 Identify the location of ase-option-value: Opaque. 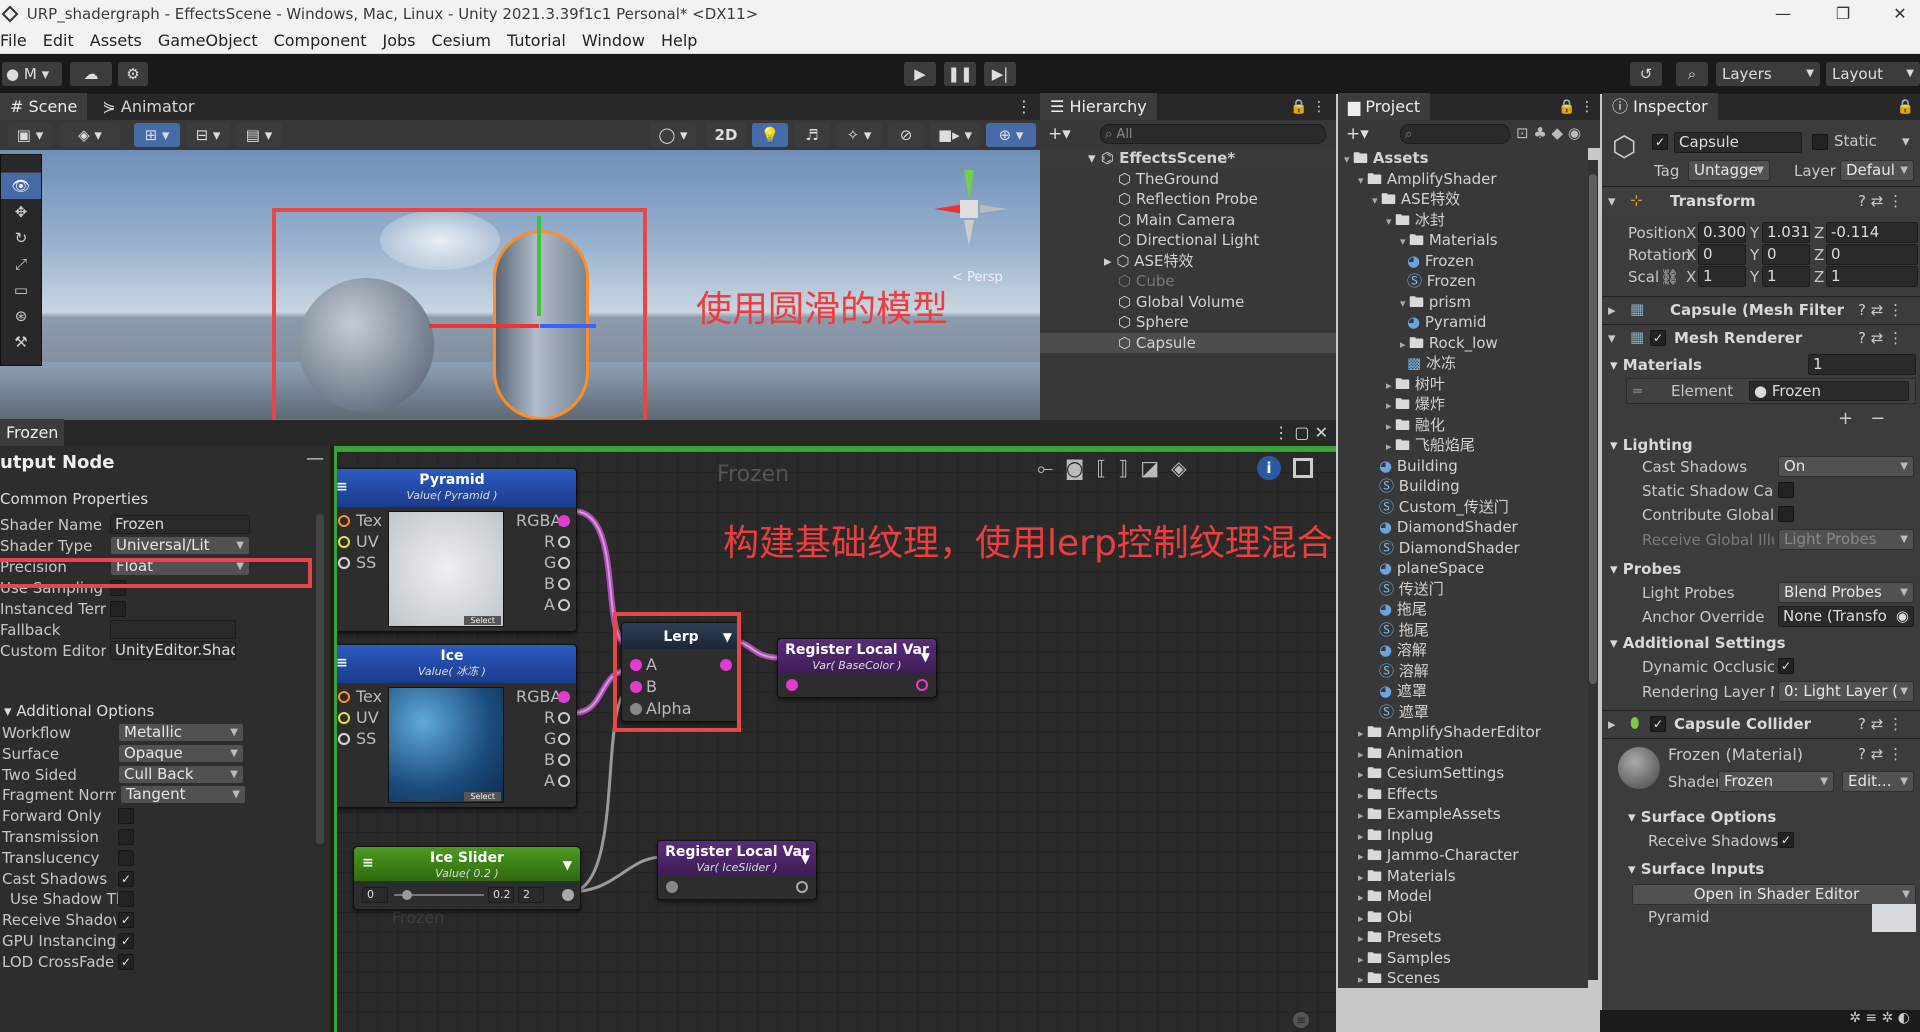
(181, 753).